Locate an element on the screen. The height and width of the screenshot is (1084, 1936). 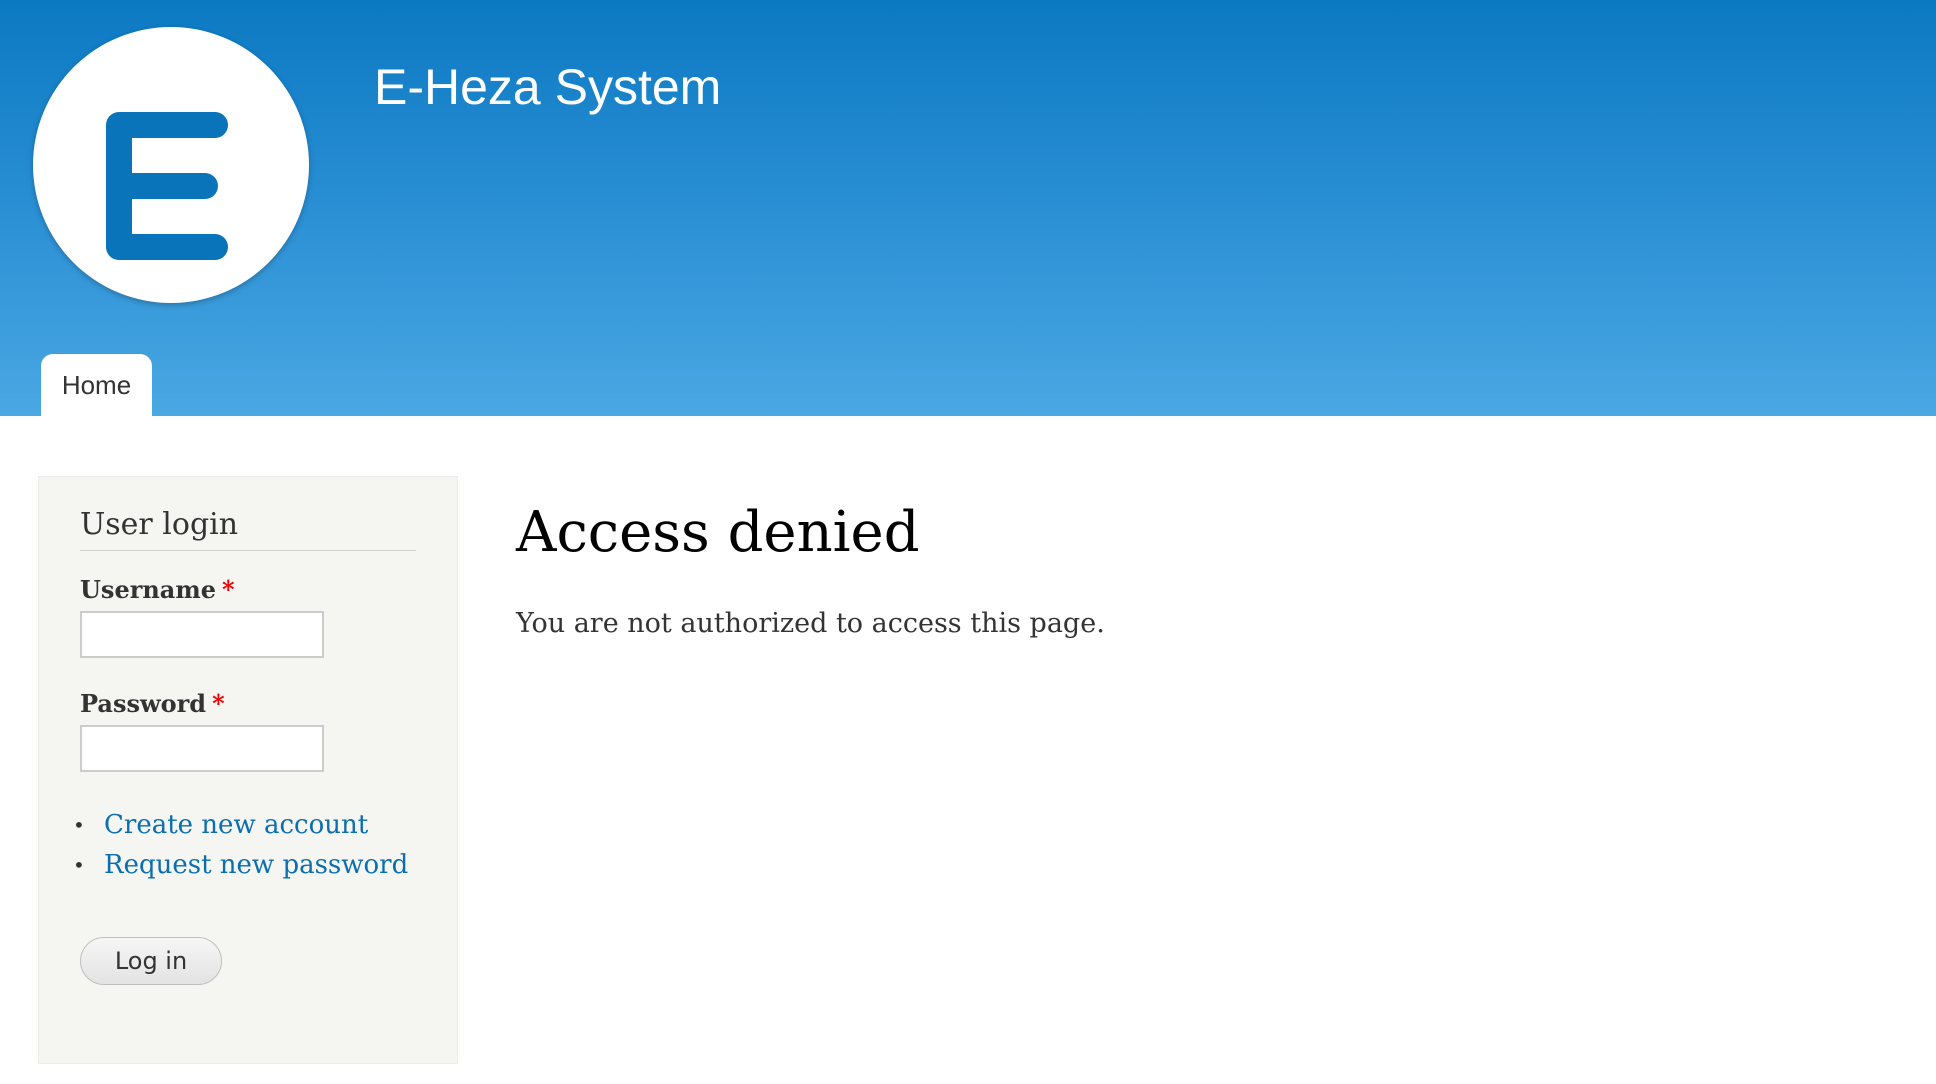
tab-home: Home is located at coordinates (96, 385).